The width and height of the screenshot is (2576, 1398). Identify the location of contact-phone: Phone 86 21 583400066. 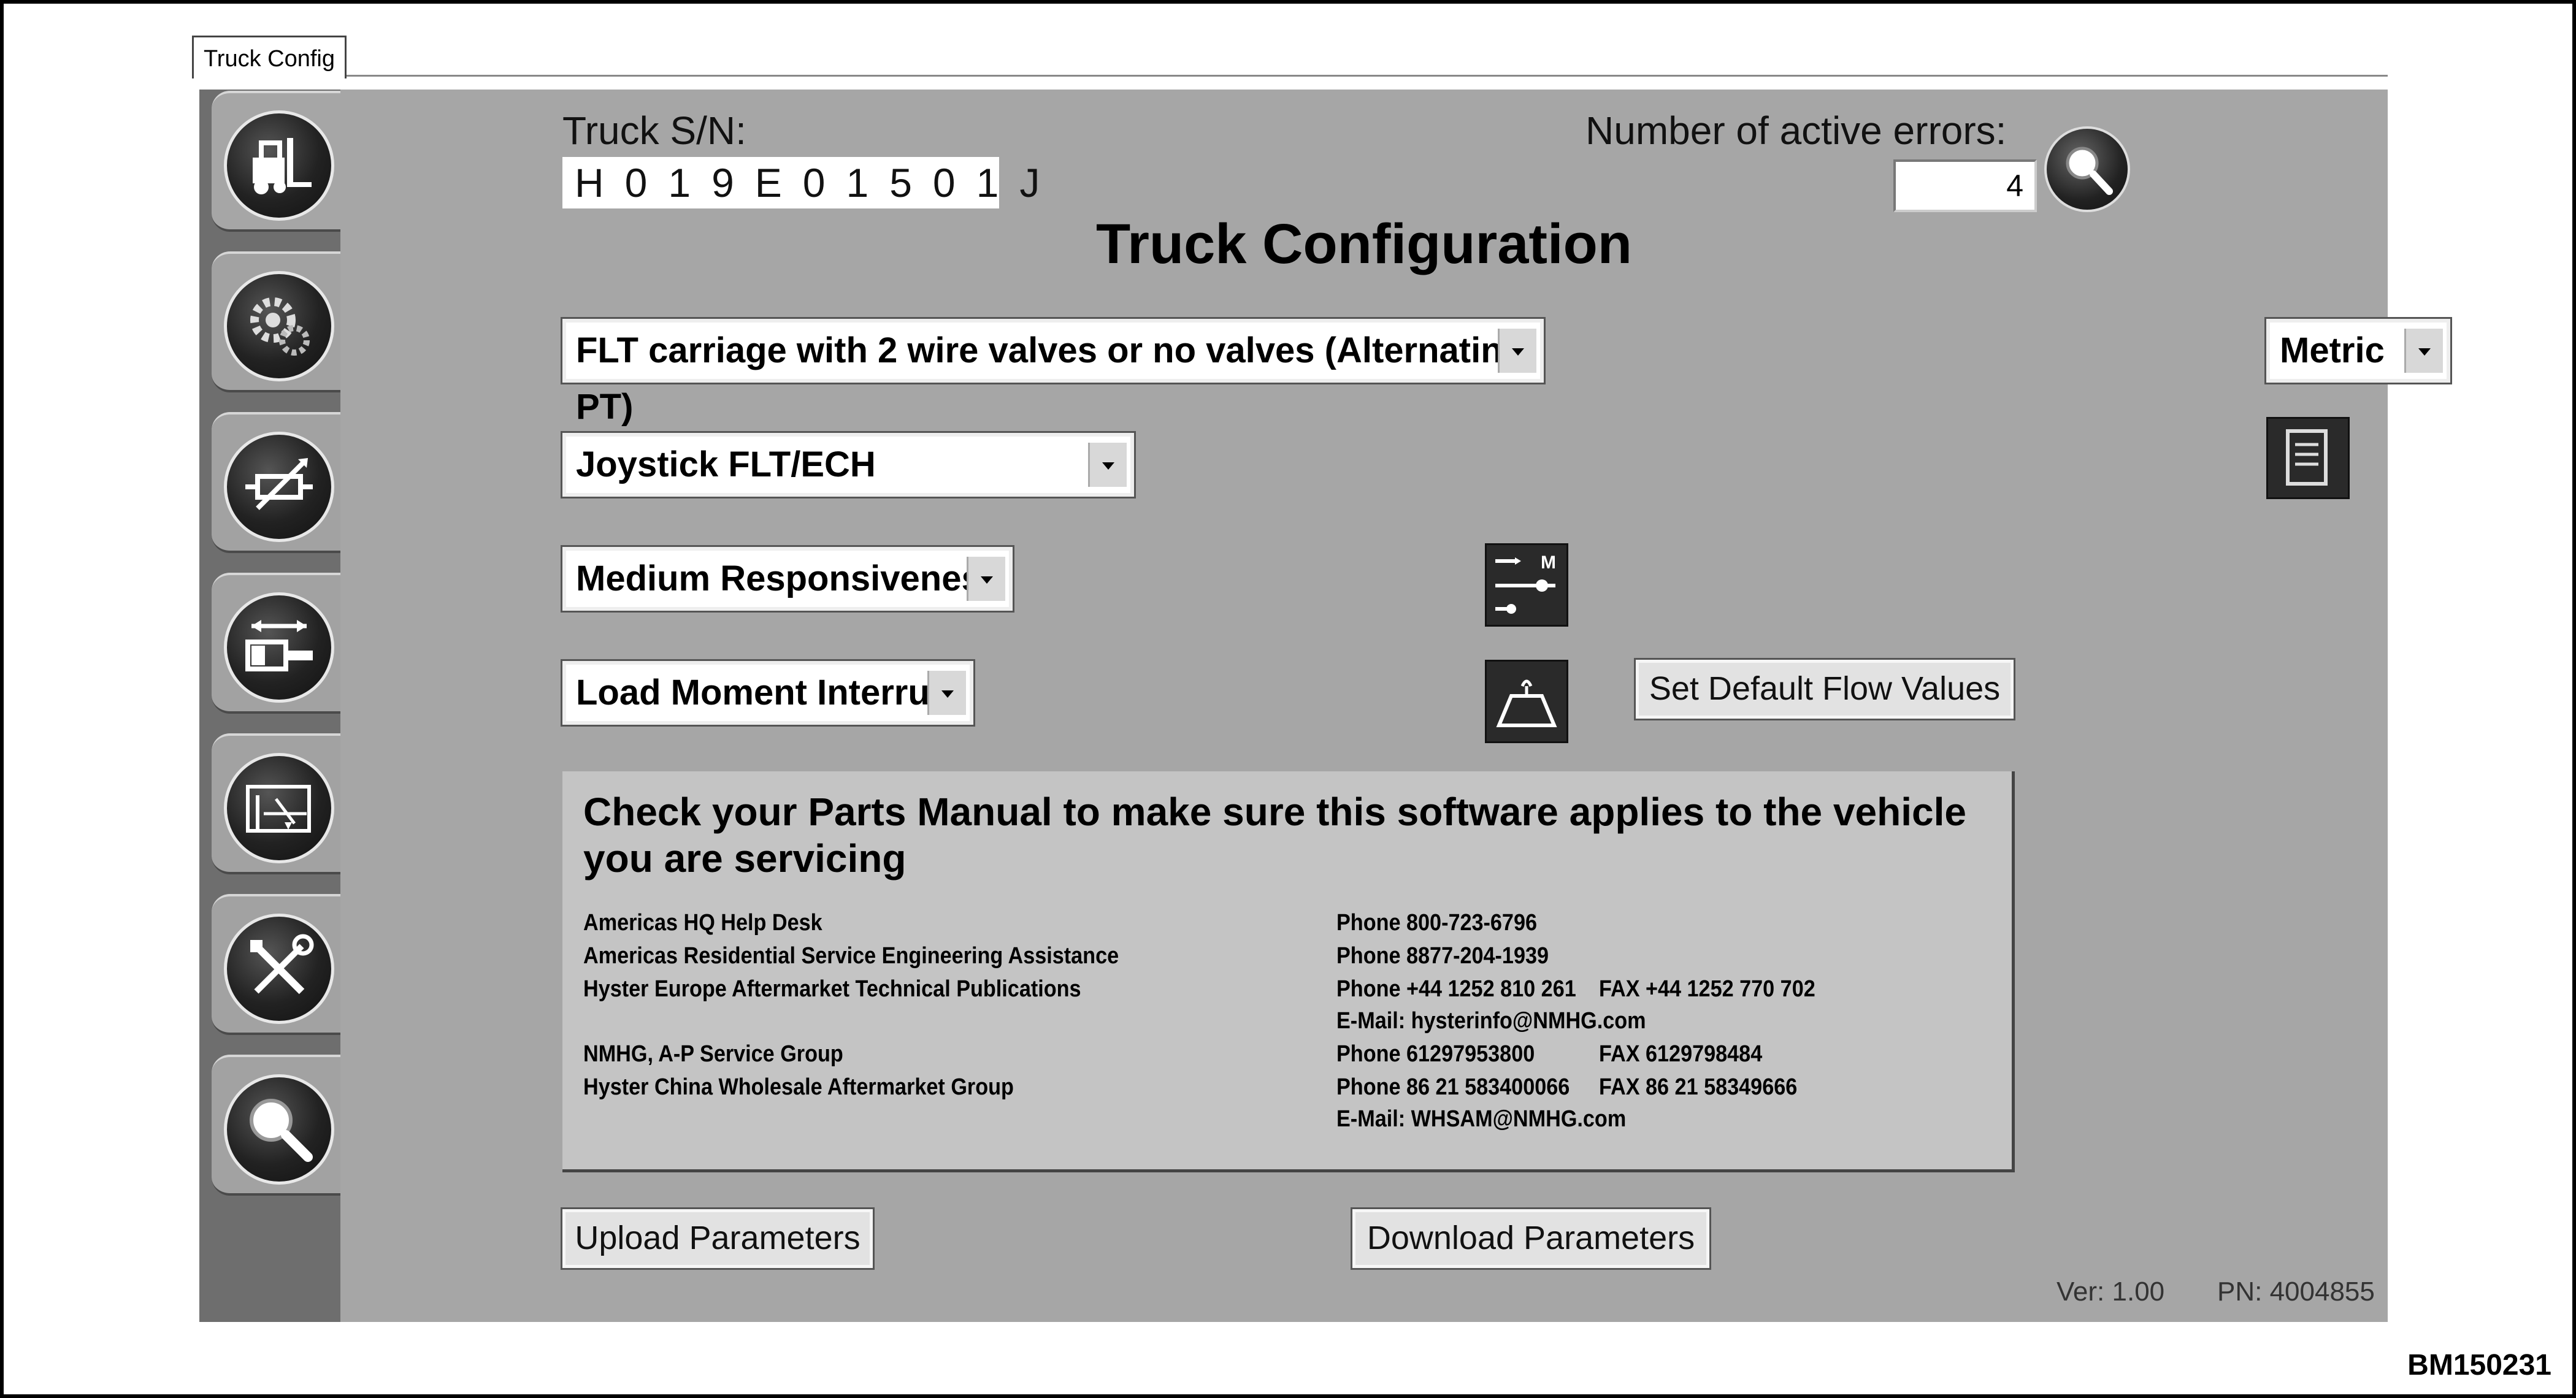
(1453, 1087).